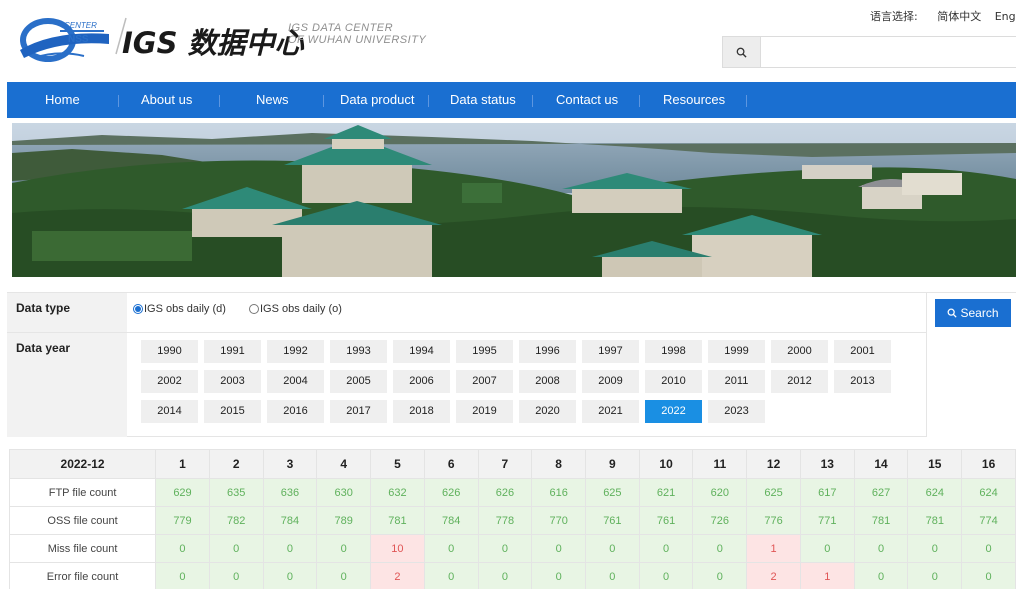 The width and height of the screenshot is (1016, 589). Describe the element at coordinates (587, 99) in the screenshot. I see `nav-contact-us: Contact us` at that location.